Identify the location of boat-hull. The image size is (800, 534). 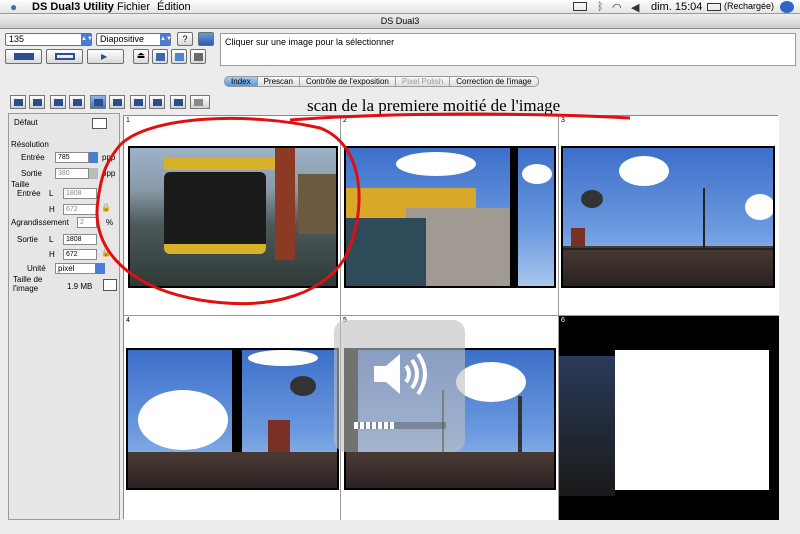
(215, 213).